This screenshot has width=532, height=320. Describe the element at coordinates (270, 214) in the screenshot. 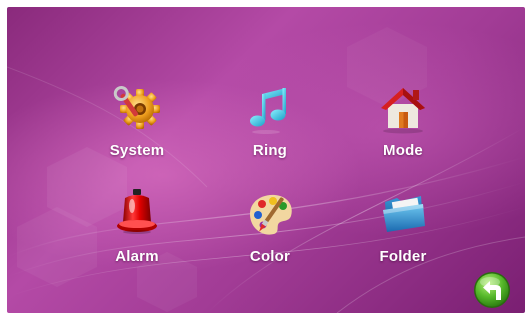

I see `paint-palette-icon` at that location.